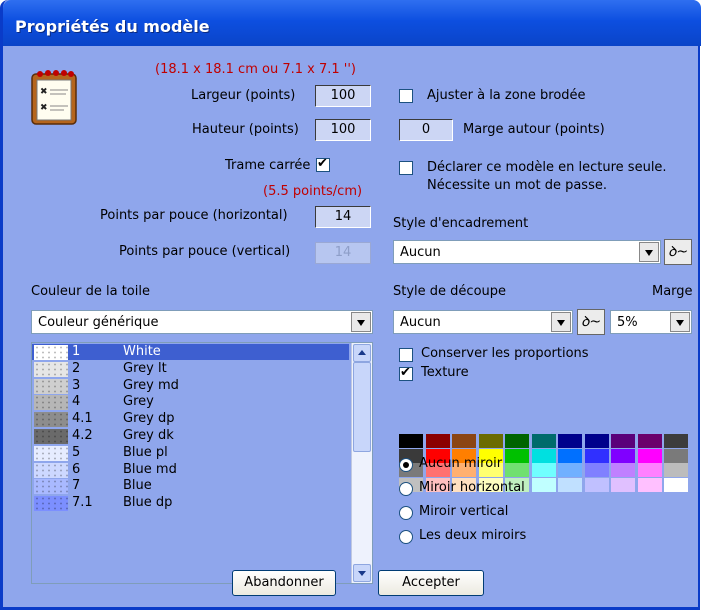 This screenshot has height=610, width=704. What do you see at coordinates (431, 583) in the screenshot?
I see `accept-button: Accepter` at bounding box center [431, 583].